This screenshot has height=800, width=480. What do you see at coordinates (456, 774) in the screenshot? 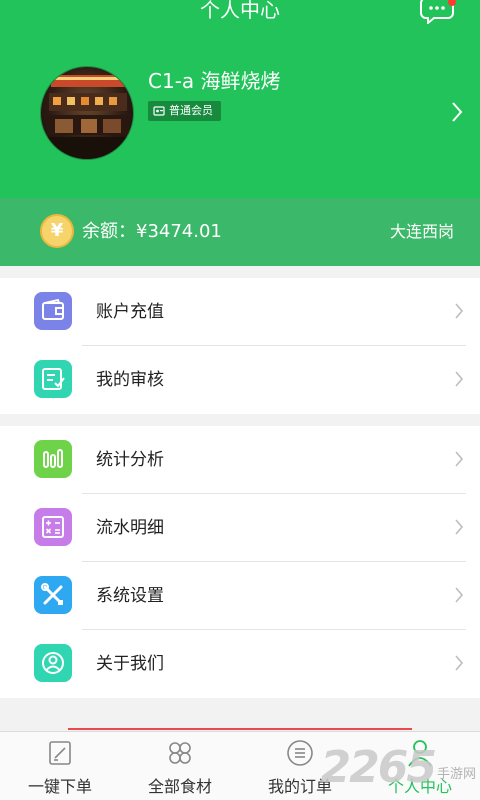
I see `watermark-text: 手游网` at bounding box center [456, 774].